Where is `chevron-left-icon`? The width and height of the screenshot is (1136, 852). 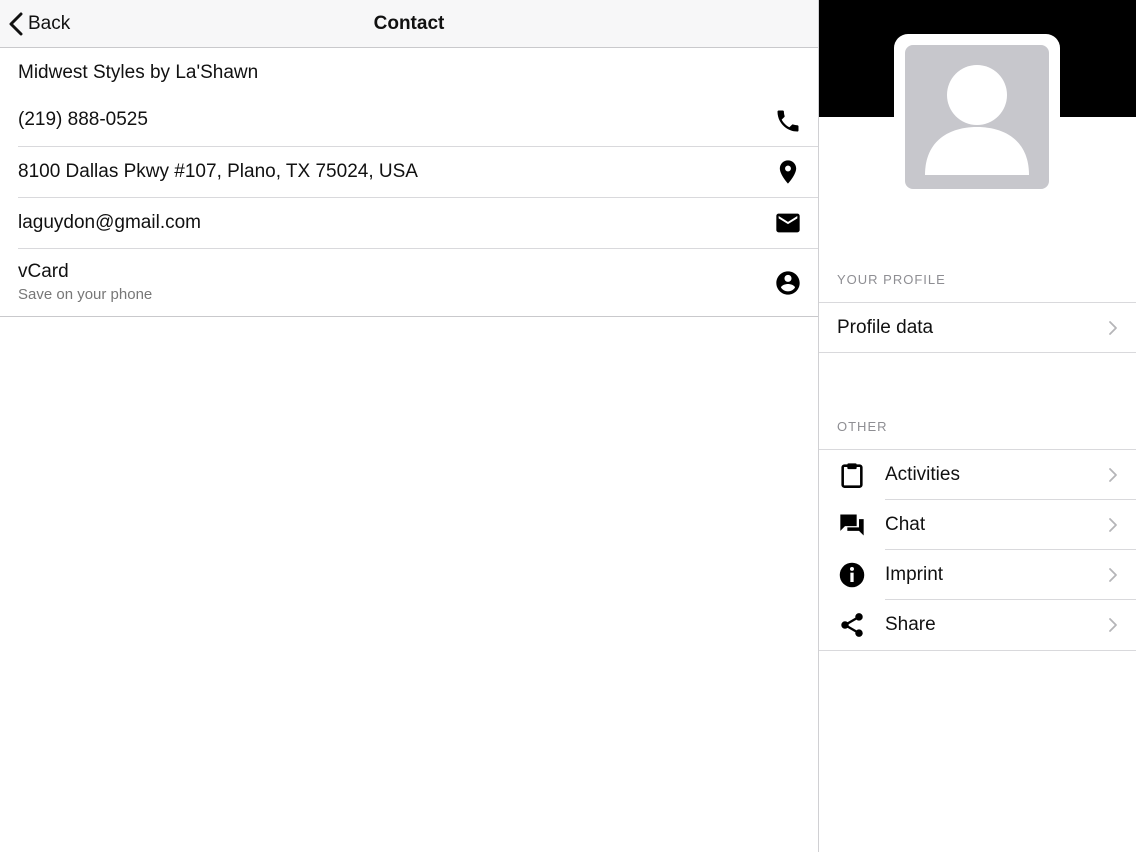
chevron-left-icon is located at coordinates (16, 24).